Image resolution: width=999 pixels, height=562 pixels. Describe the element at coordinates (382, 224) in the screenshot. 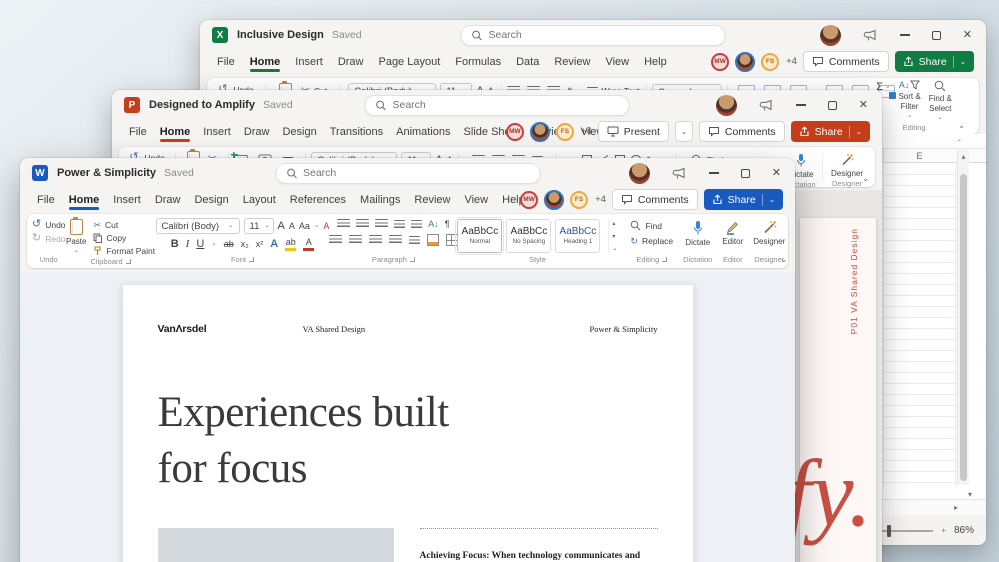

I see `multilevel-list-icon` at that location.